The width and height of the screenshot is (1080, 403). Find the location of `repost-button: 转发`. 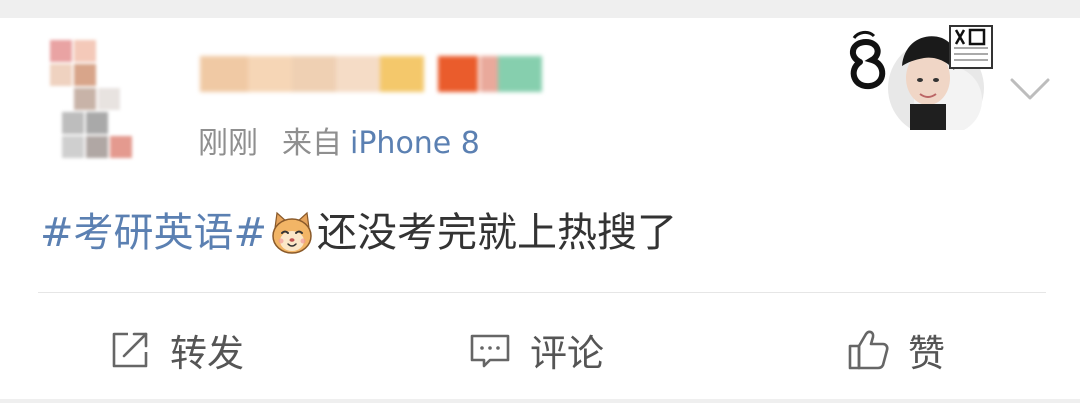

repost-button: 转发 is located at coordinates (176, 350).